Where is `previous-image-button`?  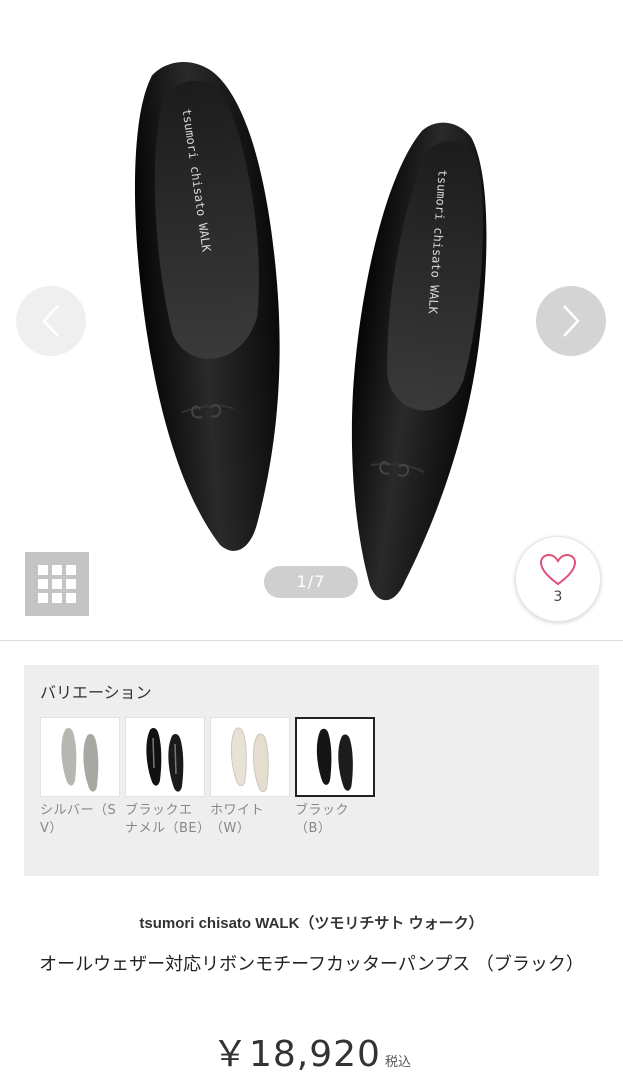
previous-image-button is located at coordinates (51, 321).